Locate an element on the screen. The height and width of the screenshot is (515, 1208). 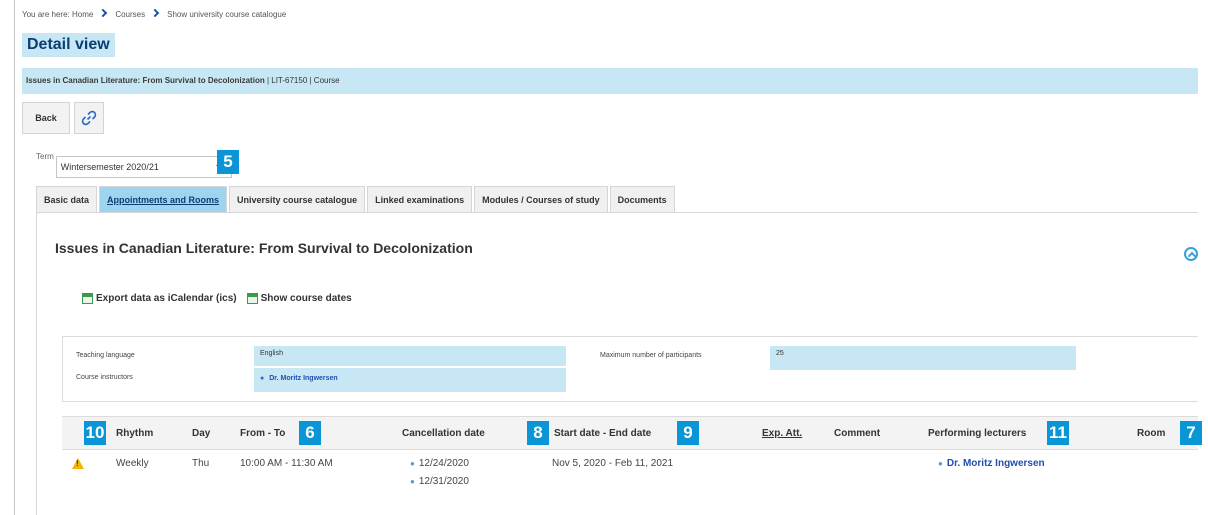
callout-7: 7 is located at coordinates (1191, 433).